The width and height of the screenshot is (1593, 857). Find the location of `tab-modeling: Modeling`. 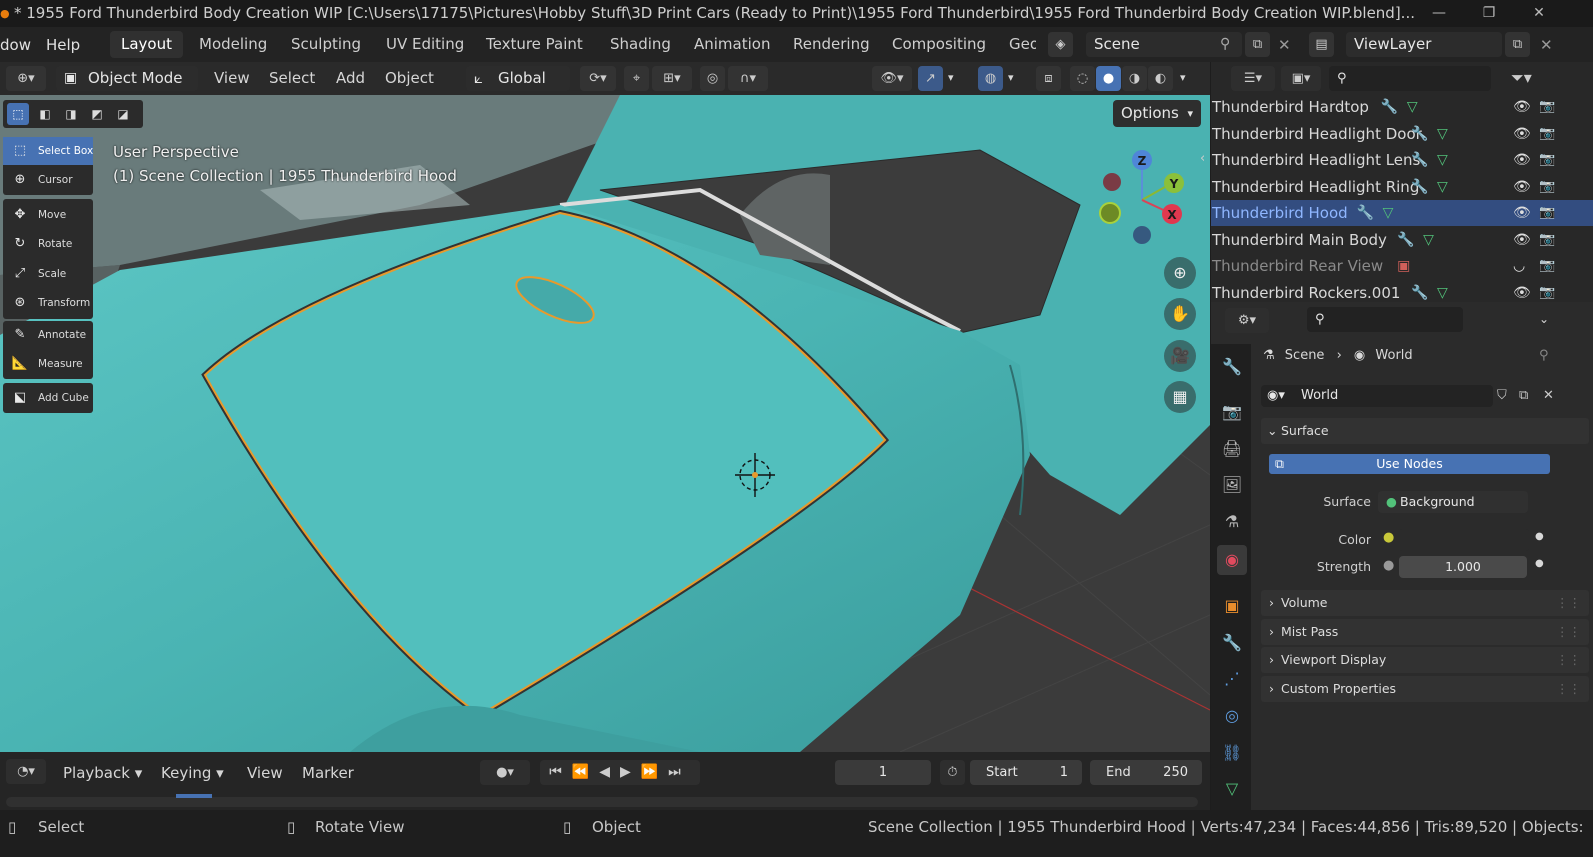

tab-modeling: Modeling is located at coordinates (233, 44).